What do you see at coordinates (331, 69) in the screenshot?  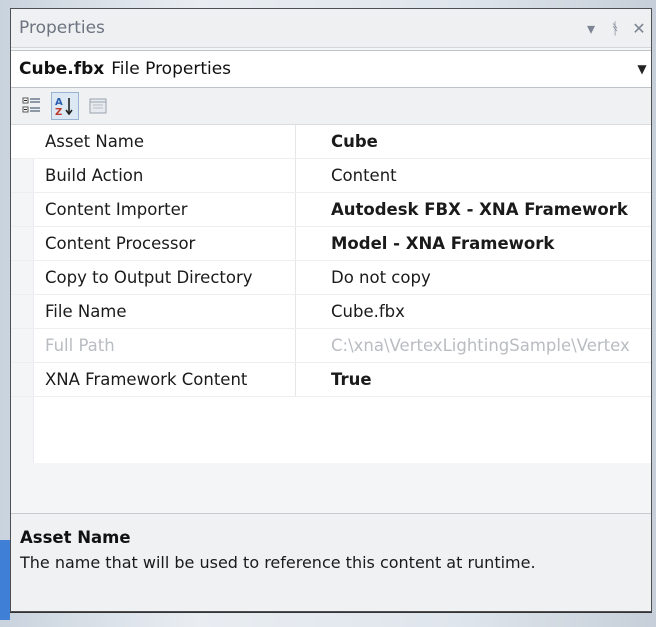 I see `object-selector: Cube.fbx File Properties ▼` at bounding box center [331, 69].